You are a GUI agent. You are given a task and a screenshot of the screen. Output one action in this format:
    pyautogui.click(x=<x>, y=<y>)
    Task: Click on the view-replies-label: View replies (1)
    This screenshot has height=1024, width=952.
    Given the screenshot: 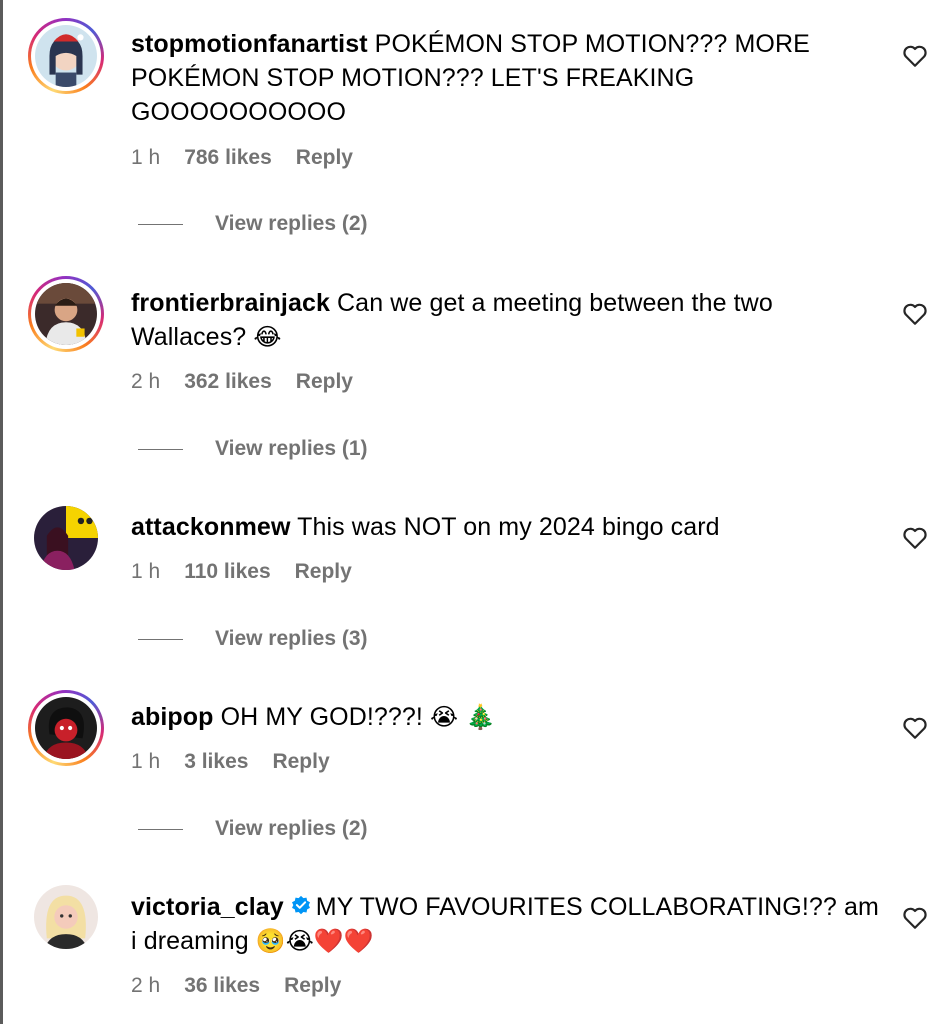 What is the action you would take?
    pyautogui.click(x=291, y=448)
    